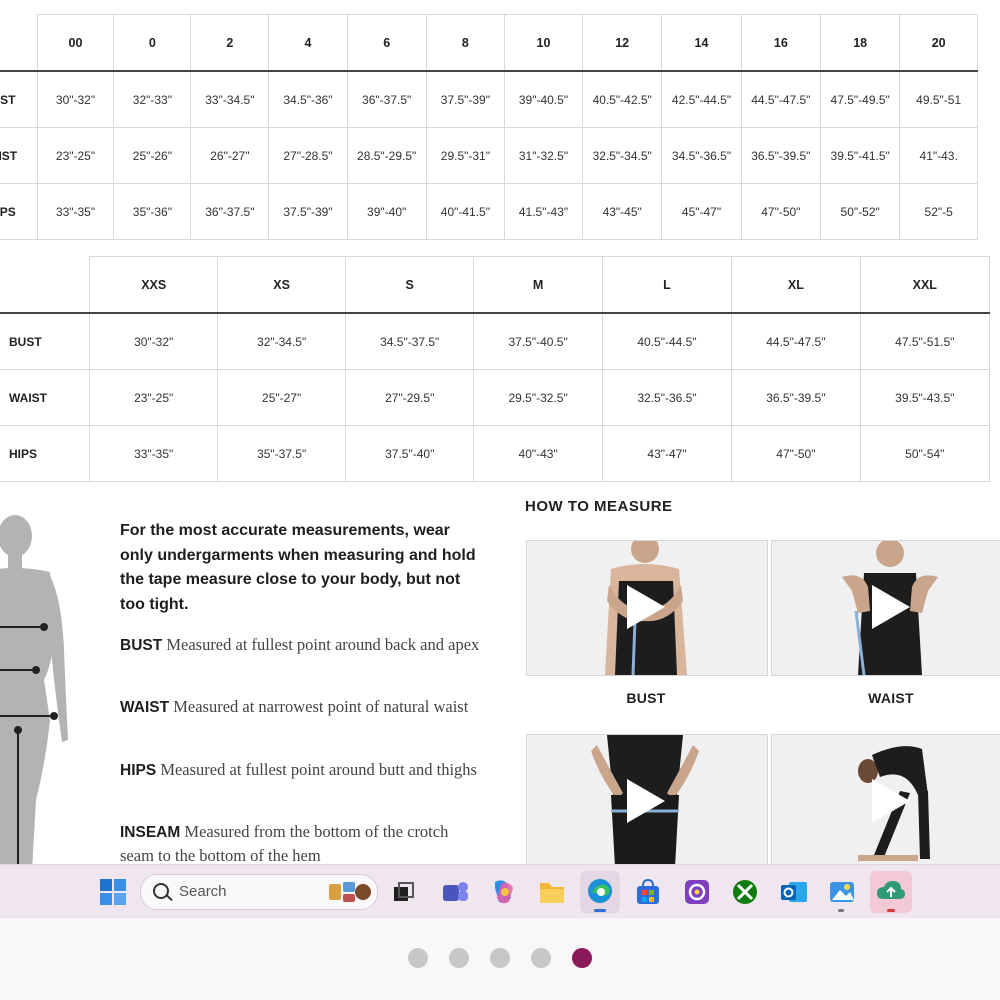 This screenshot has width=1000, height=1000. What do you see at coordinates (75, 43) in the screenshot?
I see `size-header: 00` at bounding box center [75, 43].